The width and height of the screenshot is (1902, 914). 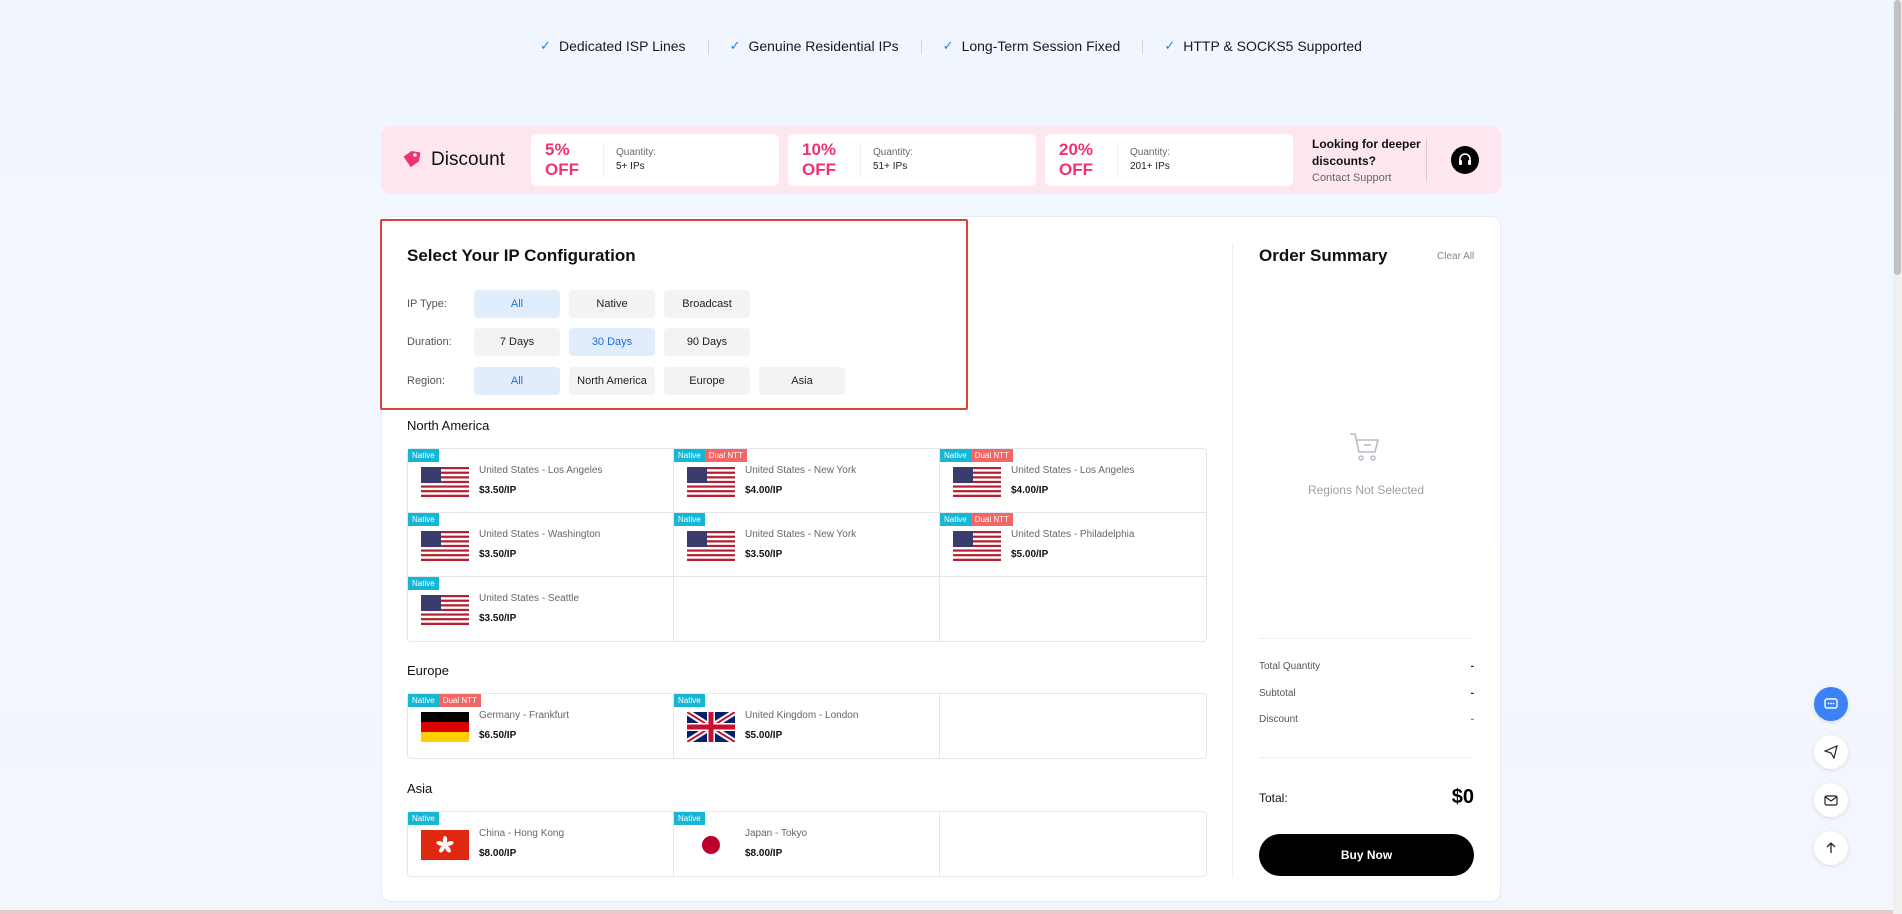 What do you see at coordinates (1031, 46) in the screenshot?
I see `feature-item: ✓ Long-Term Session Fixed` at bounding box center [1031, 46].